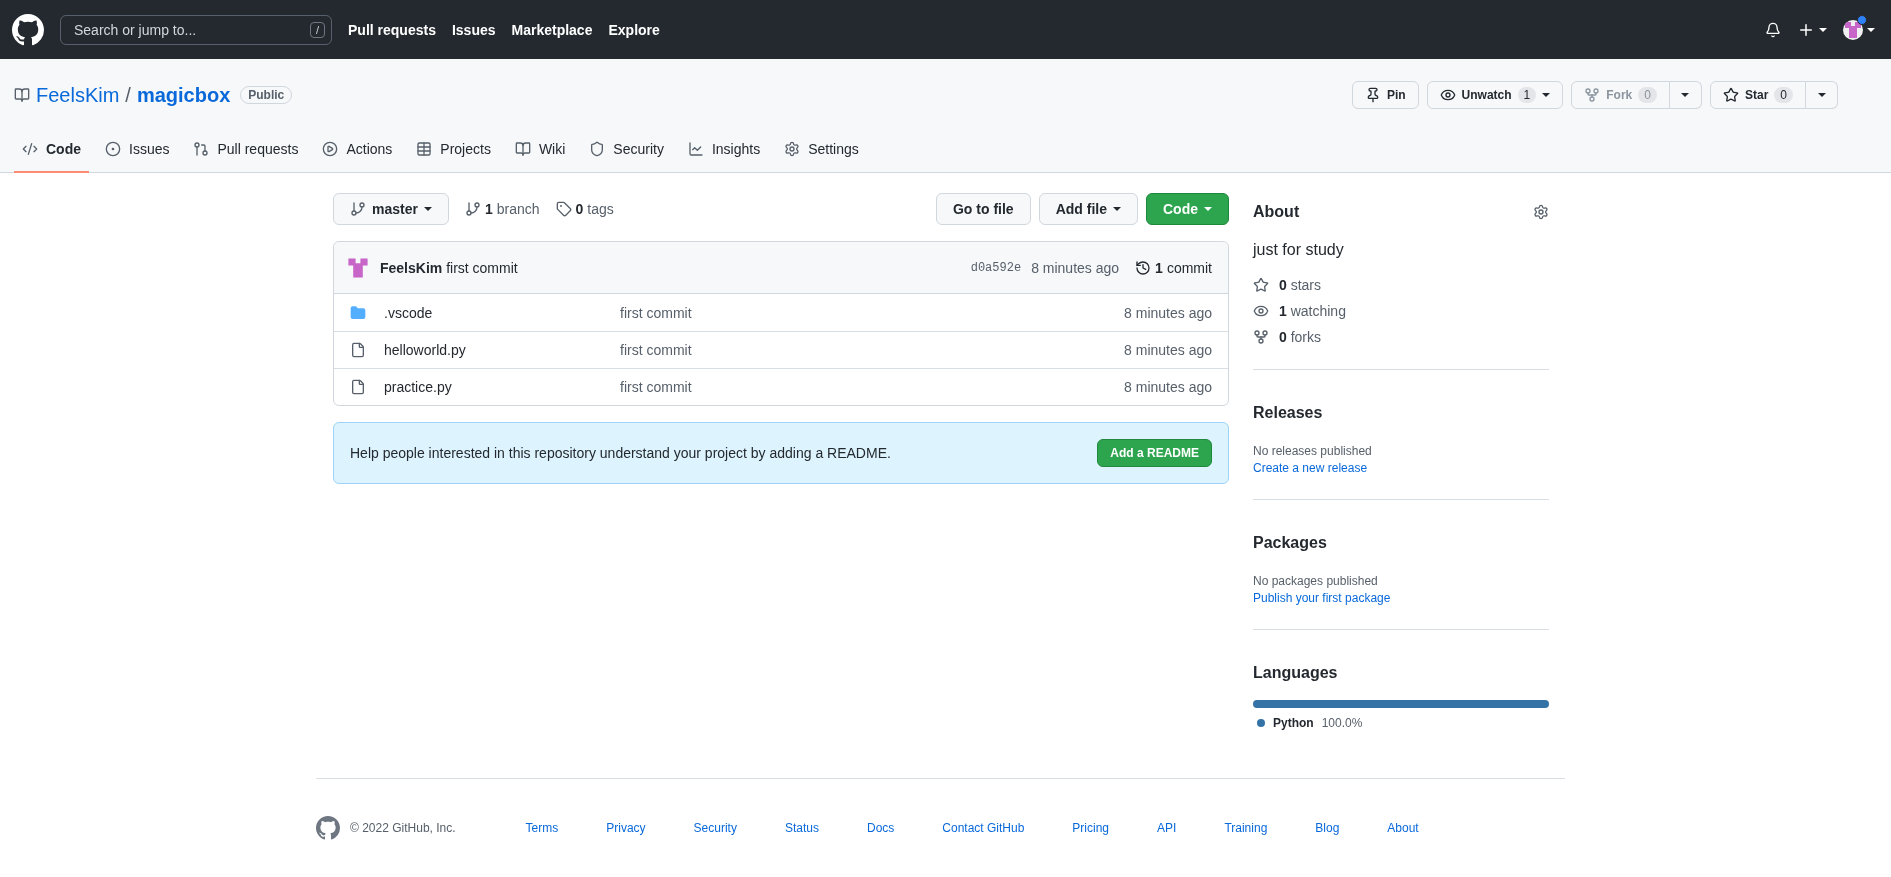  I want to click on latest-commit: FeelsKim first commit, so click(449, 267).